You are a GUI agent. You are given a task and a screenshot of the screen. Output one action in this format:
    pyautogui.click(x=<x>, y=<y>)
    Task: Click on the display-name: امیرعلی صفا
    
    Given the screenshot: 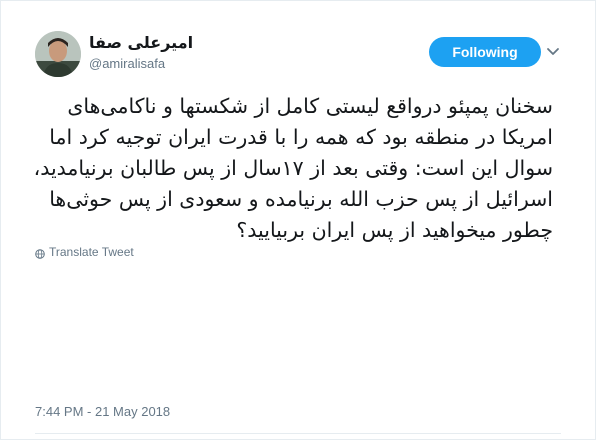 What is the action you would take?
    pyautogui.click(x=141, y=43)
    